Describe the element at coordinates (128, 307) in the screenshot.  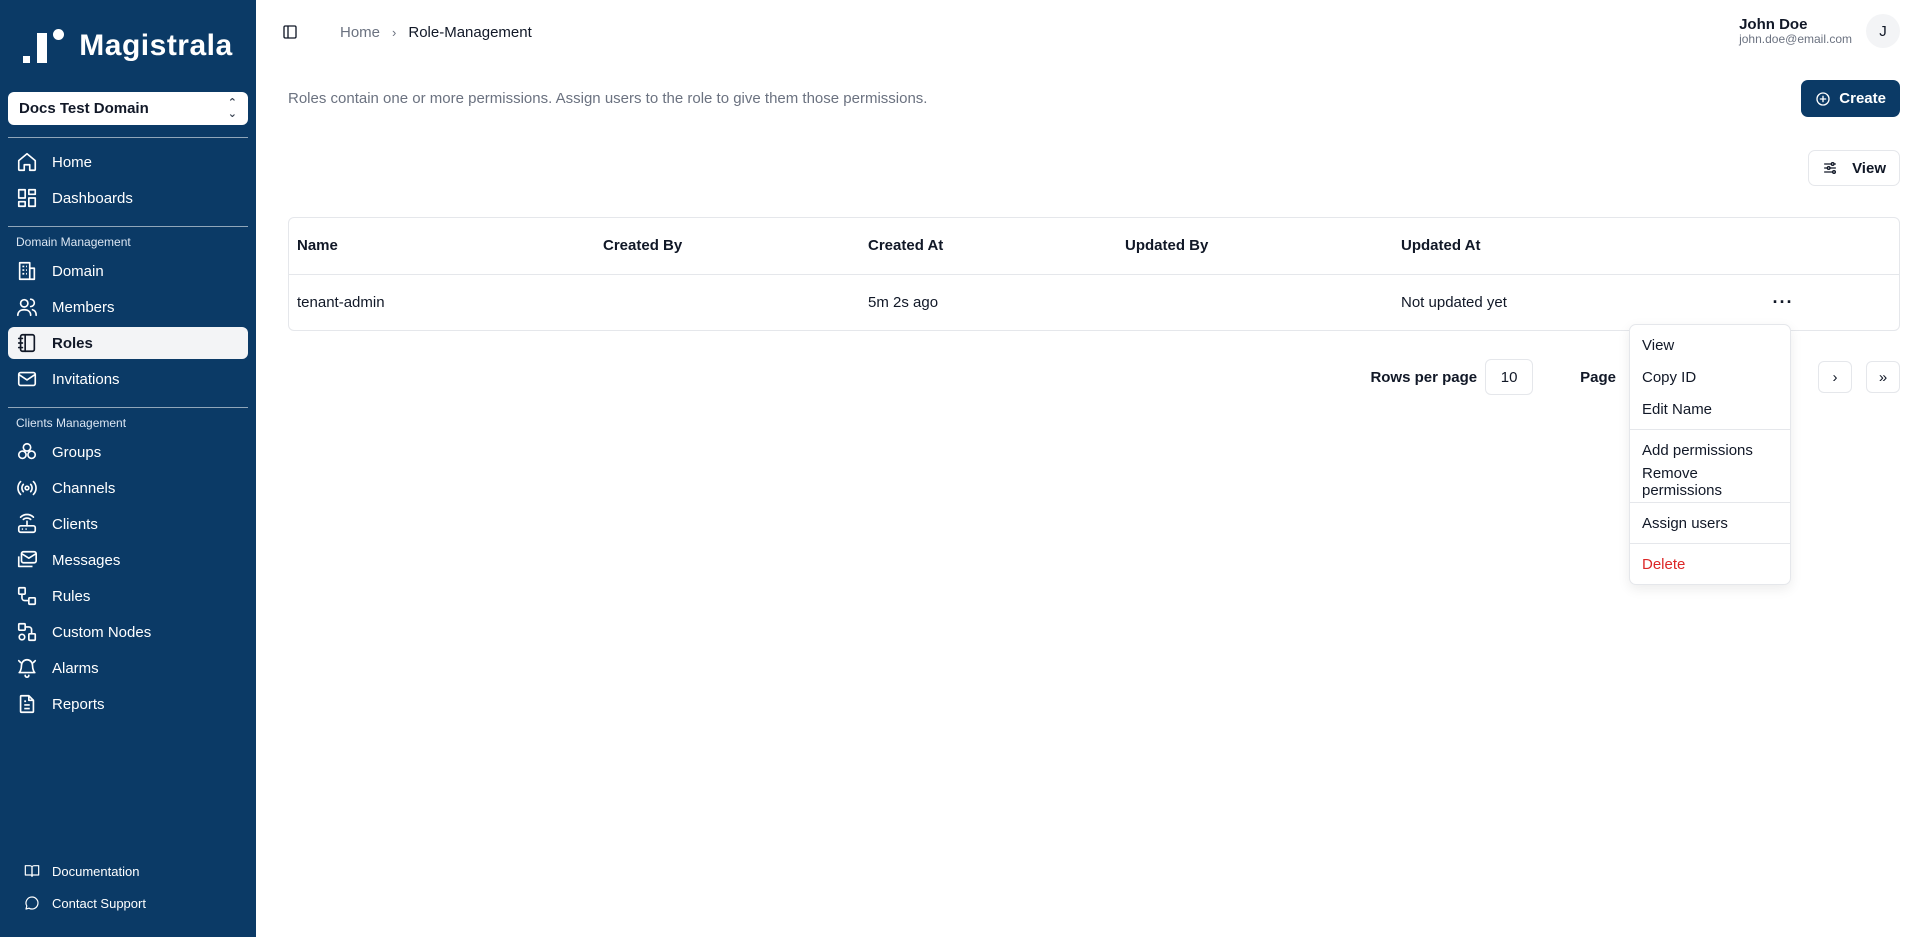
I see `sidebar-item-members: Members` at that location.